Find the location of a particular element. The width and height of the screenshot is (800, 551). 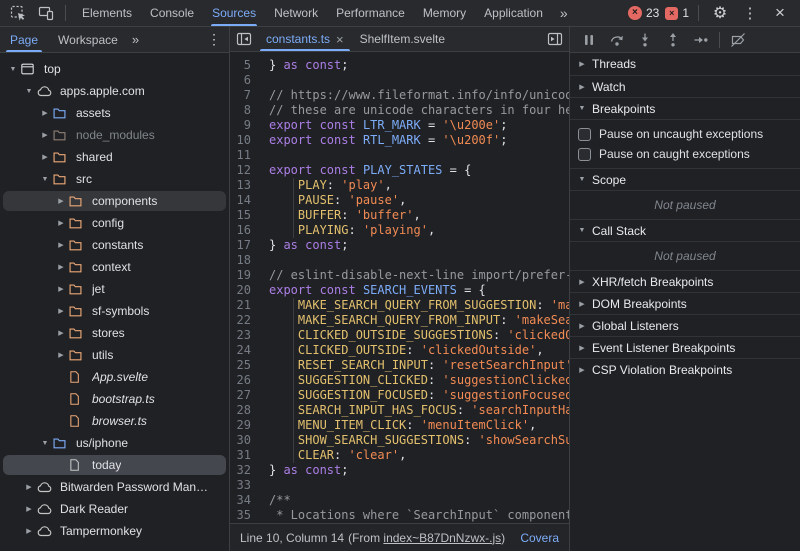

step-out-icon is located at coordinates (673, 40).